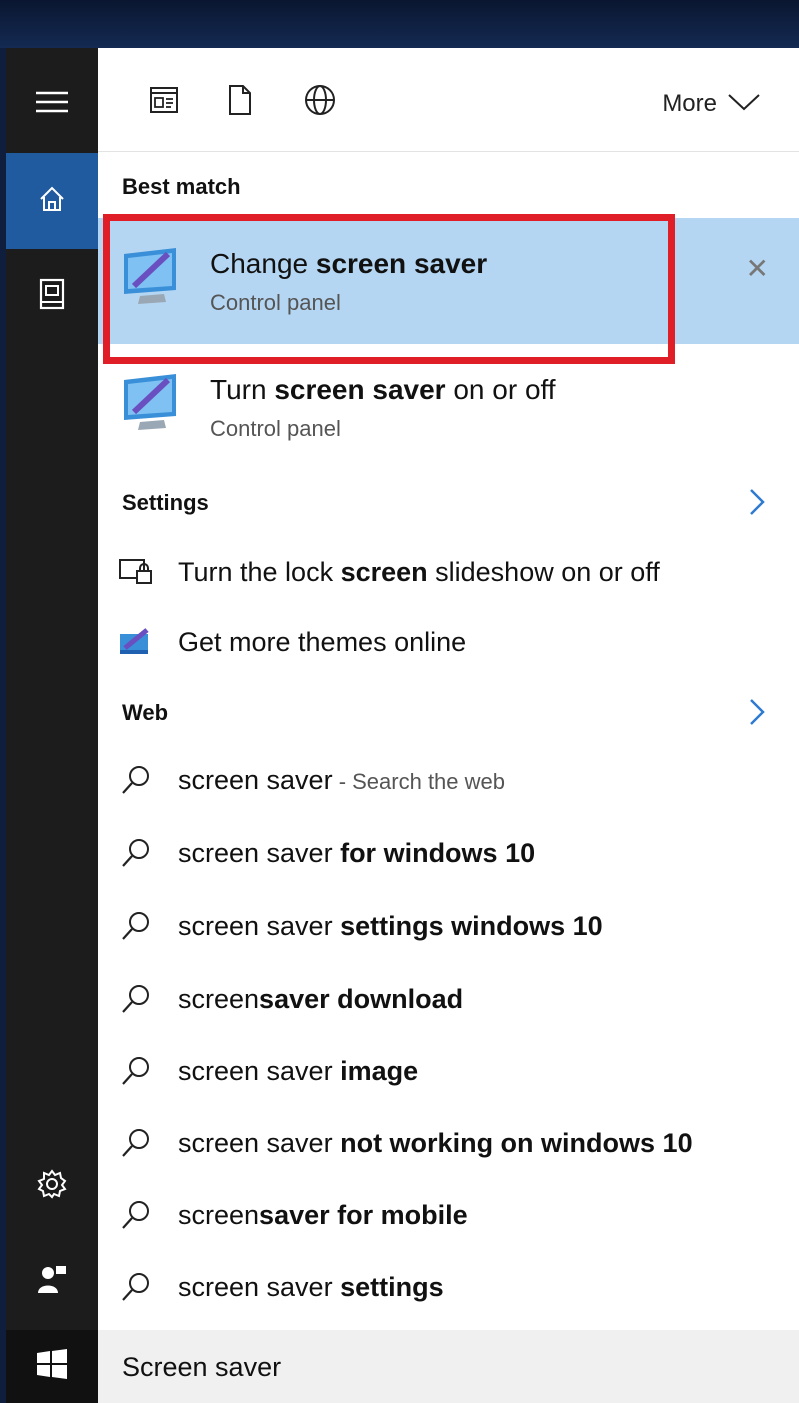 Image resolution: width=799 pixels, height=1403 pixels. I want to click on chevron-down-icon, so click(744, 104).